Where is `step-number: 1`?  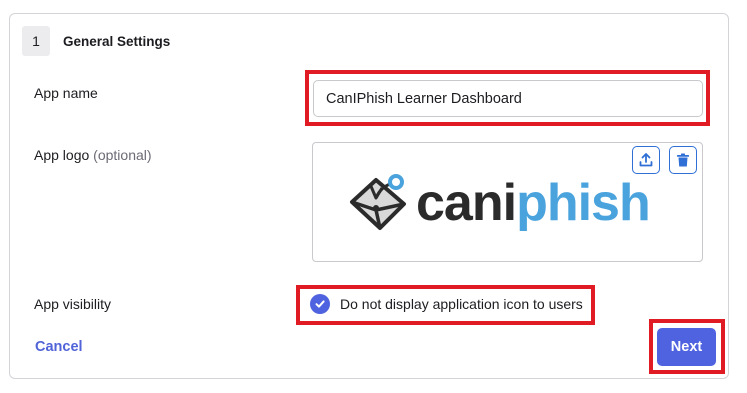 step-number: 1 is located at coordinates (36, 41).